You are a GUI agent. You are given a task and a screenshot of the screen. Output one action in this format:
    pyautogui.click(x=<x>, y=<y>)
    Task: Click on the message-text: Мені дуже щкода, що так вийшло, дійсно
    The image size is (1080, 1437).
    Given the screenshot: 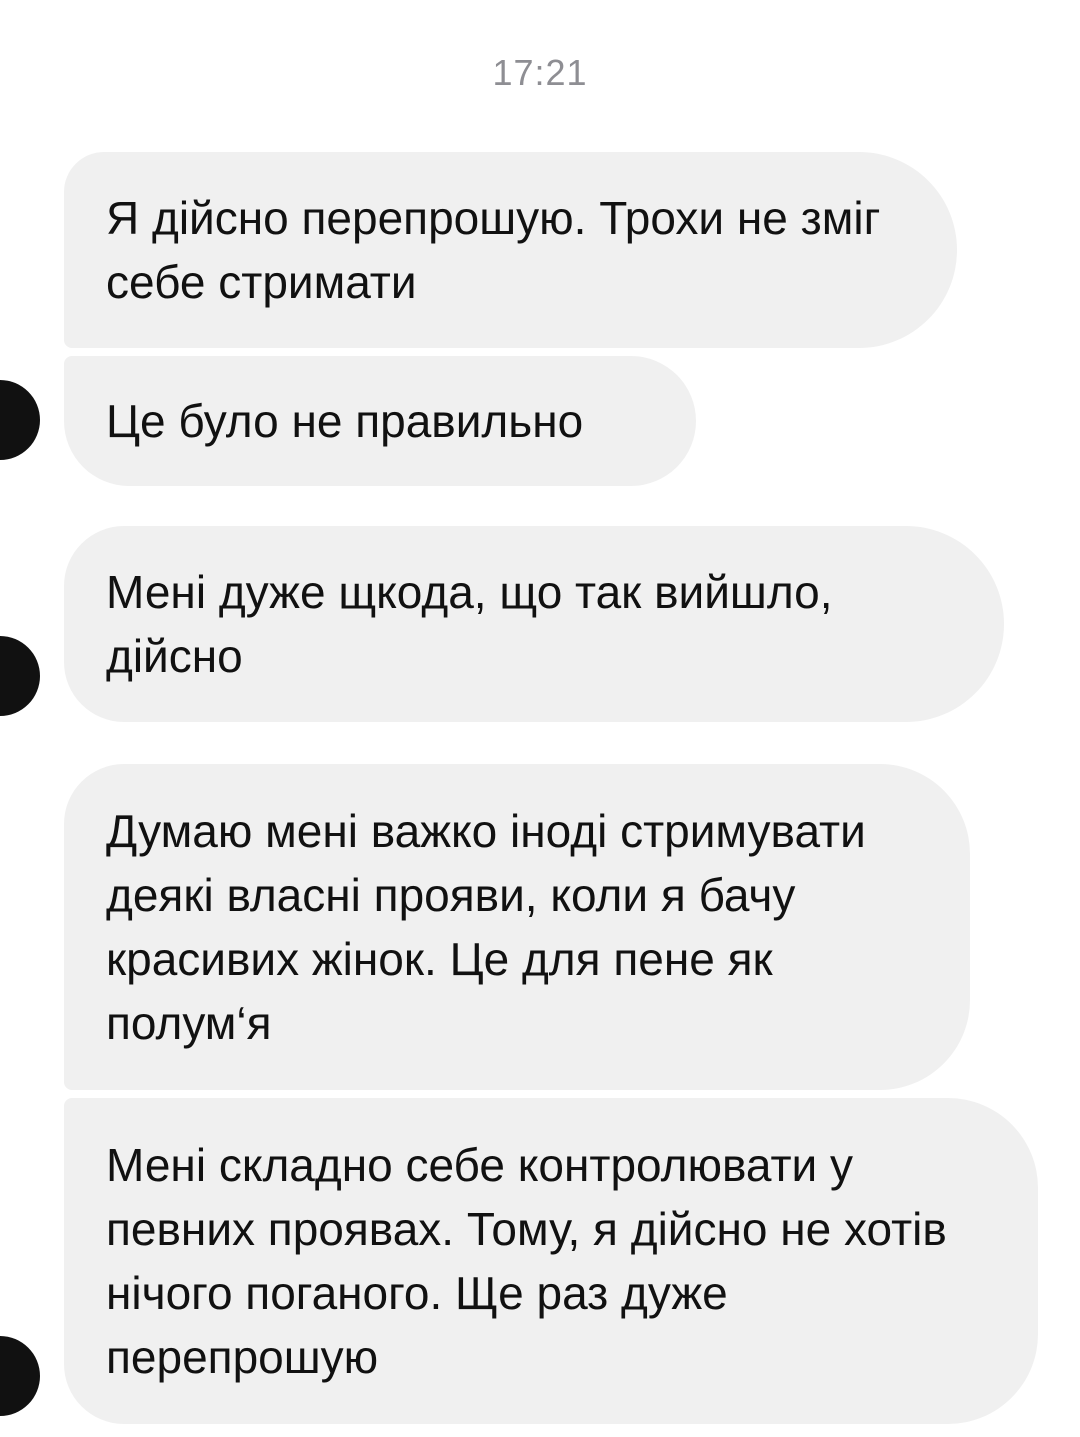 What is the action you would take?
    pyautogui.click(x=469, y=624)
    